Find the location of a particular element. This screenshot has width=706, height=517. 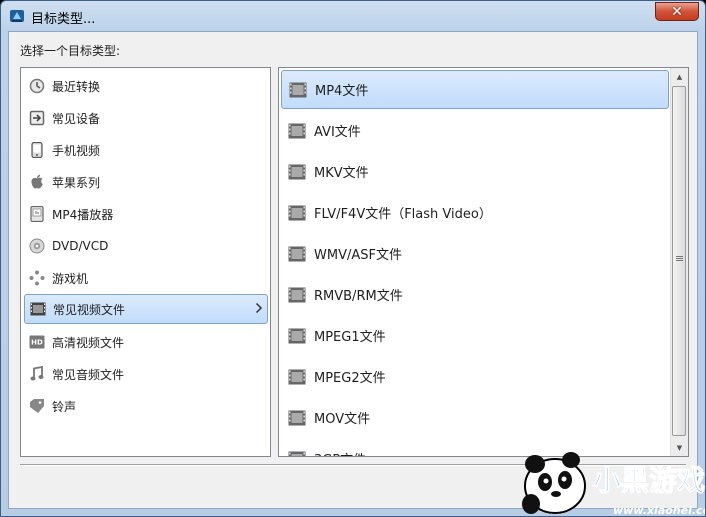

scrollbar-thumb is located at coordinates (679, 261).